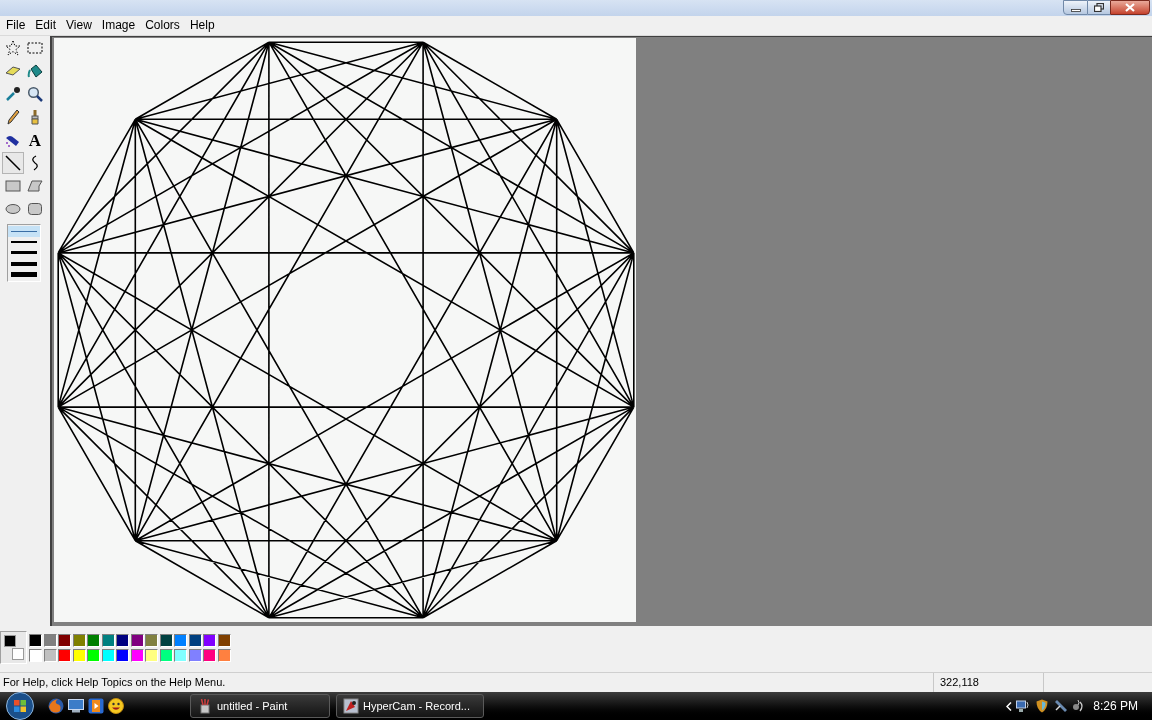 The width and height of the screenshot is (1152, 720). What do you see at coordinates (1042, 706) in the screenshot?
I see `shield-icon` at bounding box center [1042, 706].